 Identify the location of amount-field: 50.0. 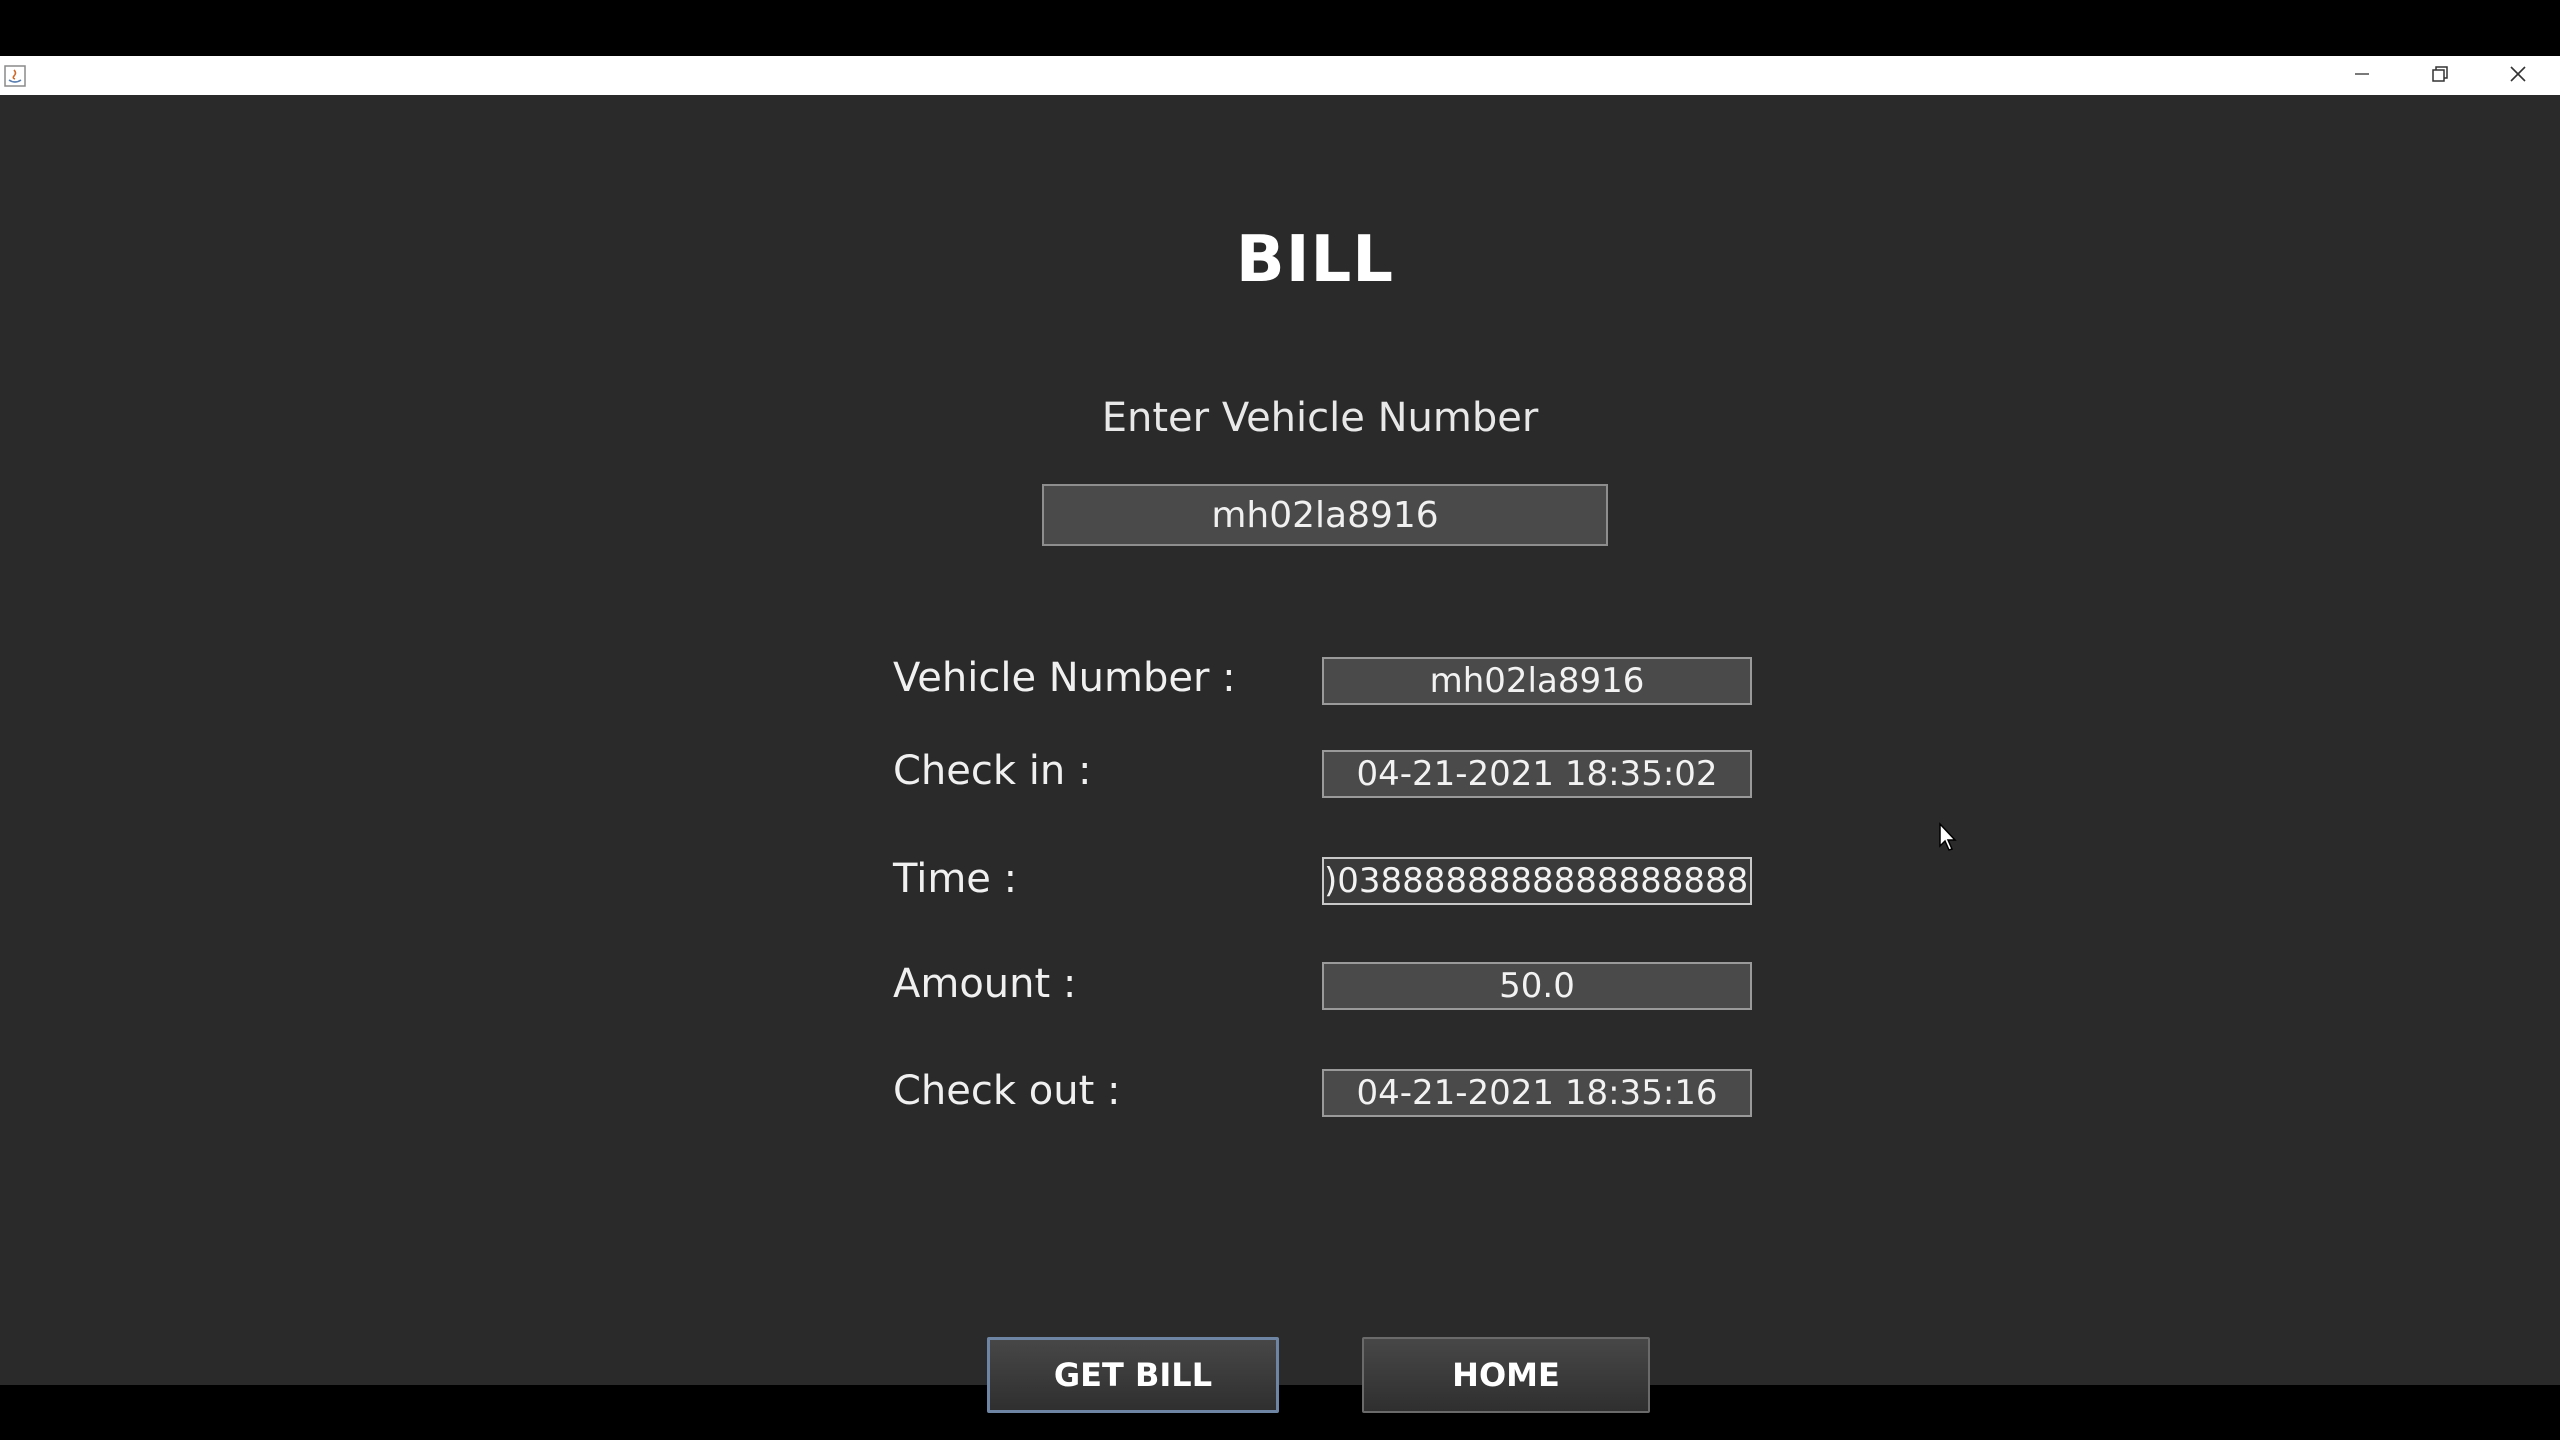
(1537, 986).